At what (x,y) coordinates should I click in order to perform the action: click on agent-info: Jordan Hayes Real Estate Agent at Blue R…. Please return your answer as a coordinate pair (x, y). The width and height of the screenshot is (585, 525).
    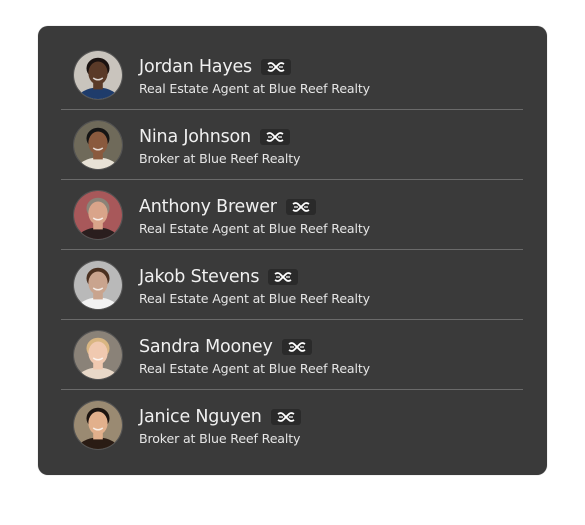
    Looking at the image, I should click on (254, 76).